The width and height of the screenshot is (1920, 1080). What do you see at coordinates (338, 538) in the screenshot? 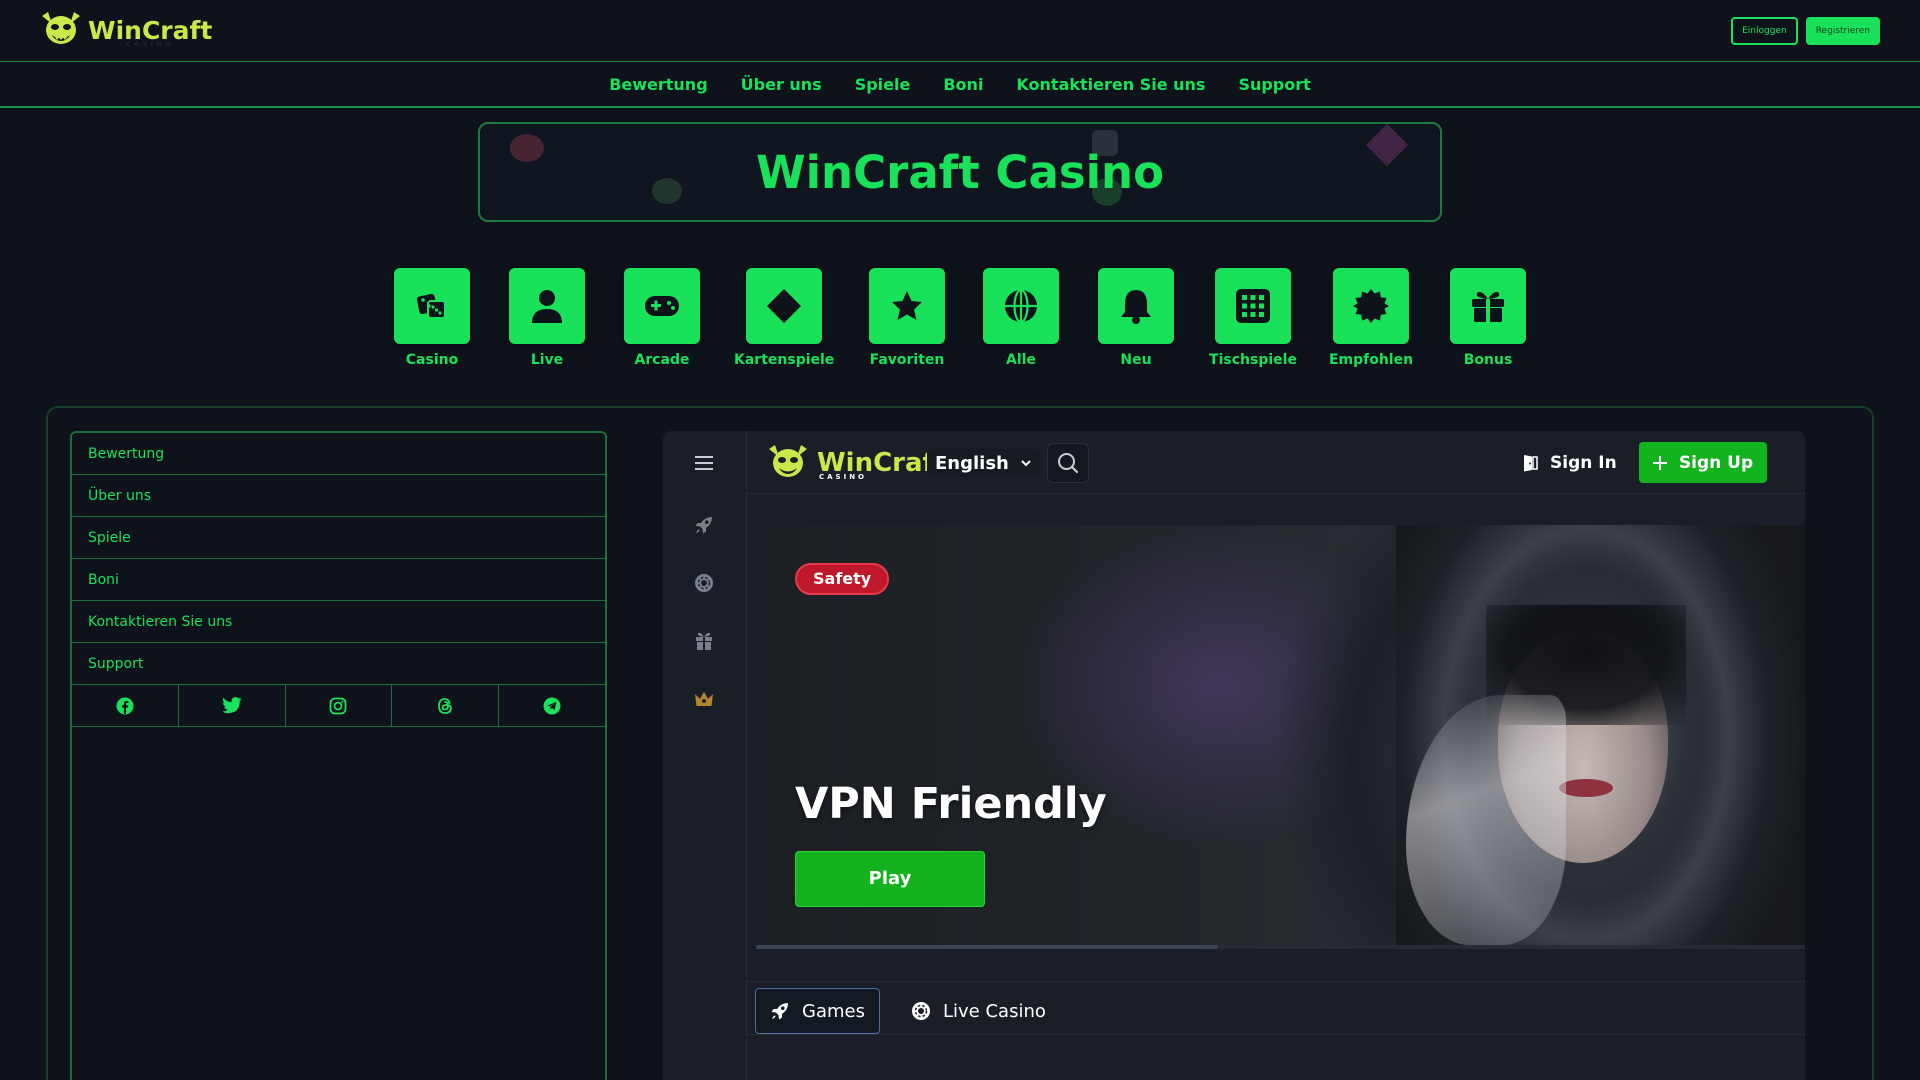
I see `sidemenu-item-spiele: Spiele` at bounding box center [338, 538].